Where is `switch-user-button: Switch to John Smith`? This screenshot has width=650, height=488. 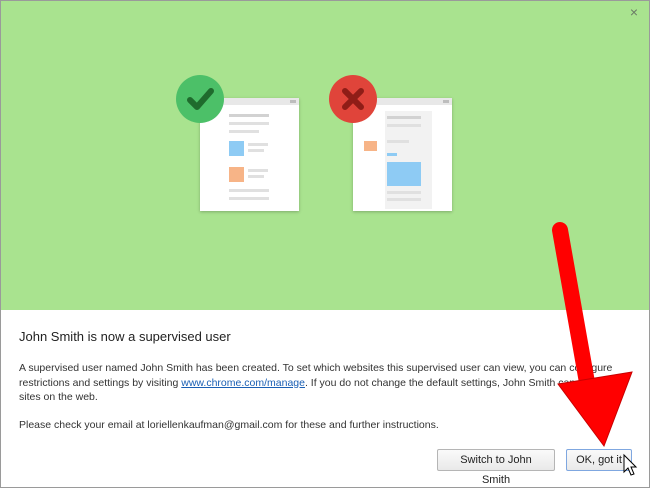
switch-user-button: Switch to John Smith is located at coordinates (496, 467).